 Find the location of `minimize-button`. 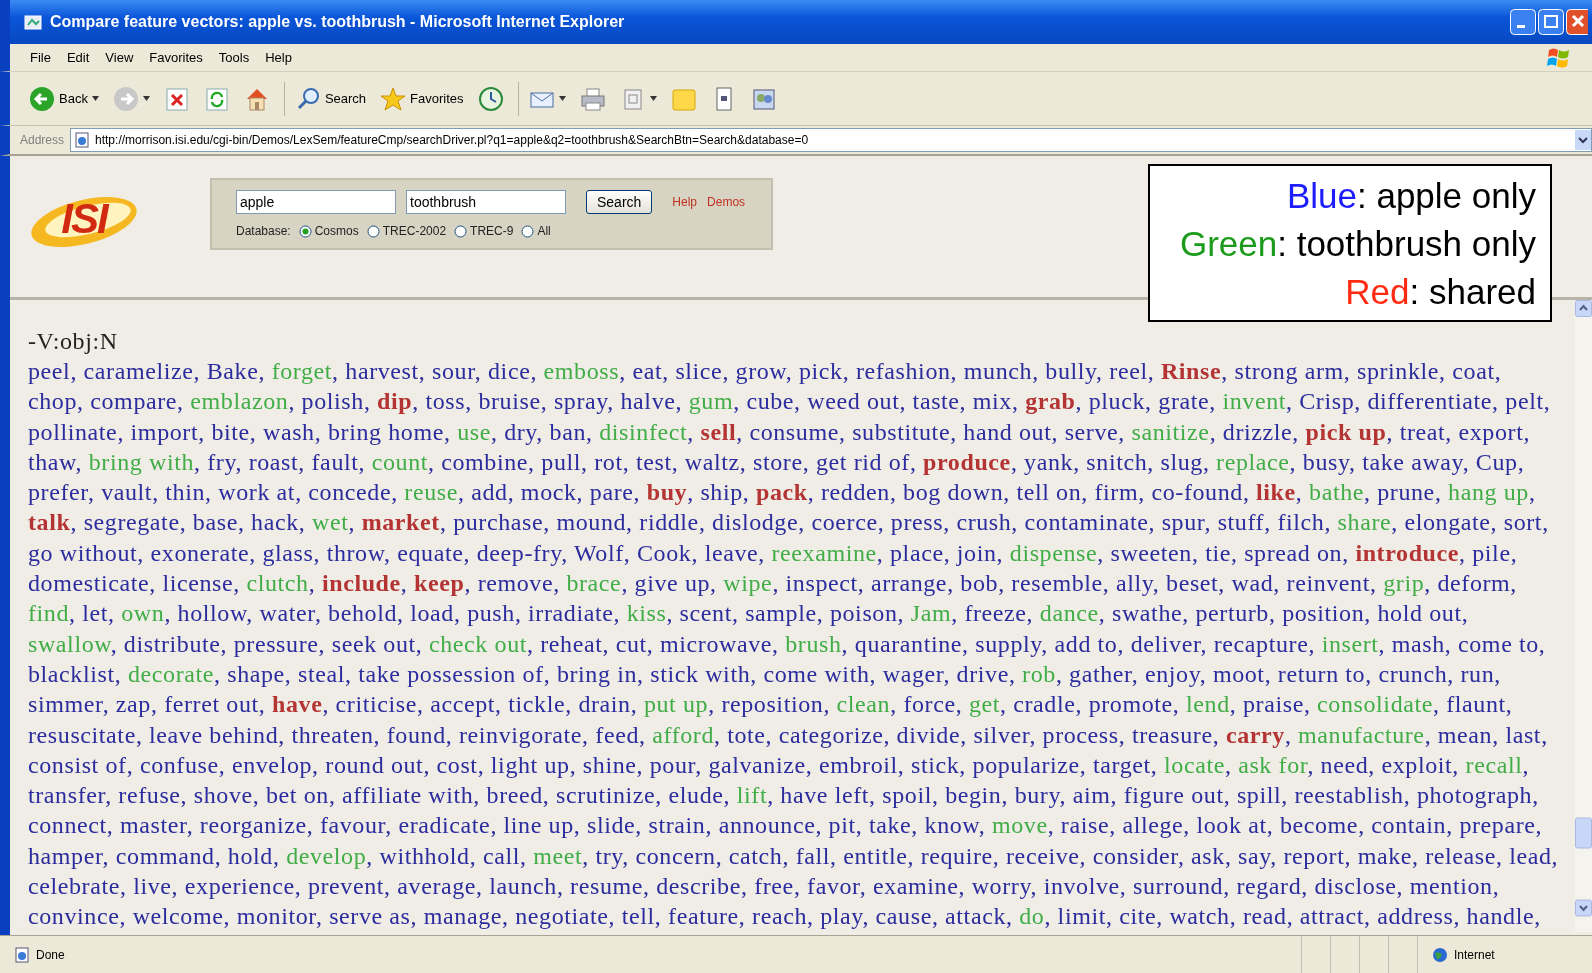

minimize-button is located at coordinates (1523, 22).